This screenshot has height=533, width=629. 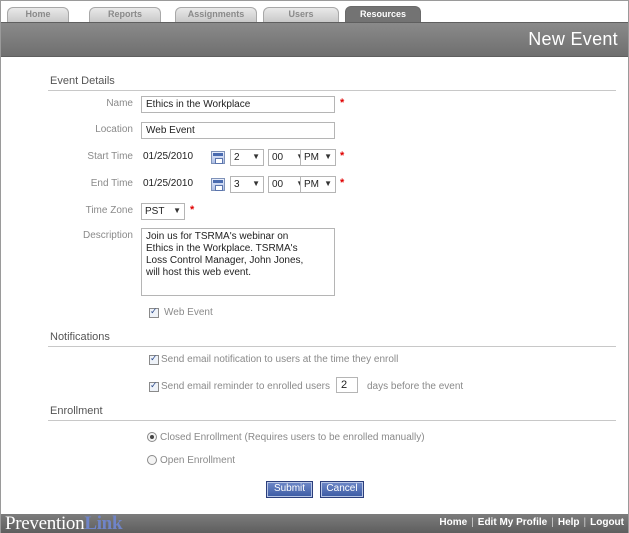 What do you see at coordinates (247, 157) in the screenshot?
I see `start-hour-select: 2 ▼` at bounding box center [247, 157].